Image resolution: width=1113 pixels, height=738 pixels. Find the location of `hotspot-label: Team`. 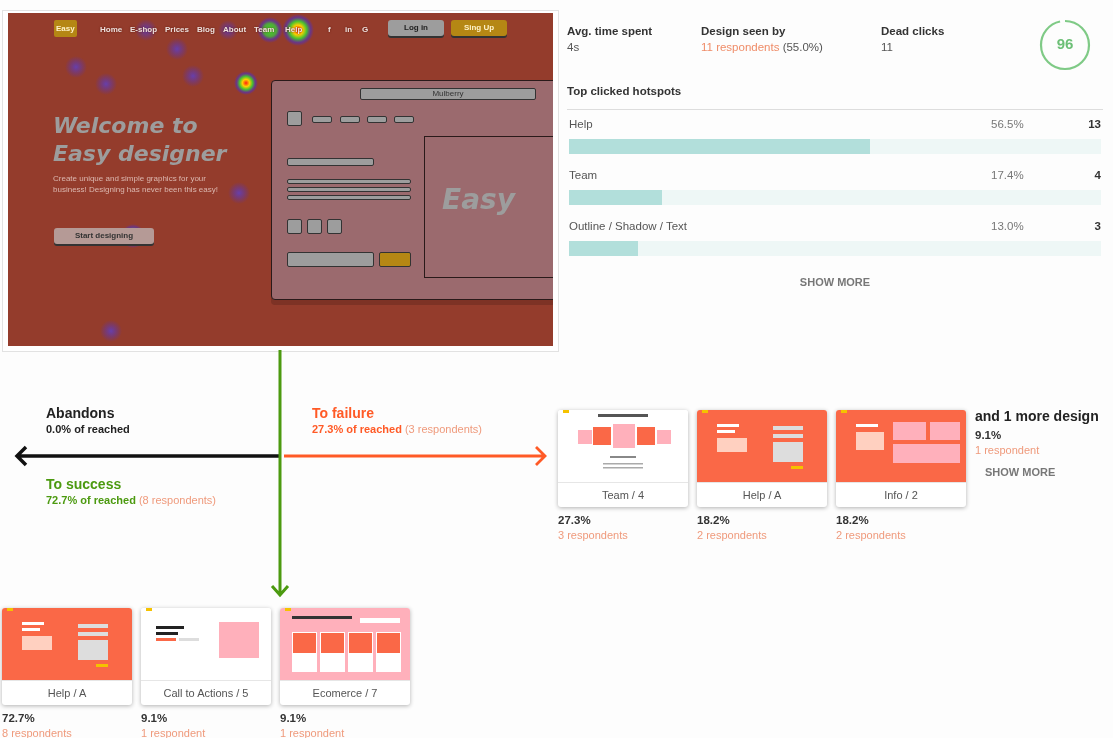

hotspot-label: Team is located at coordinates (584, 175).